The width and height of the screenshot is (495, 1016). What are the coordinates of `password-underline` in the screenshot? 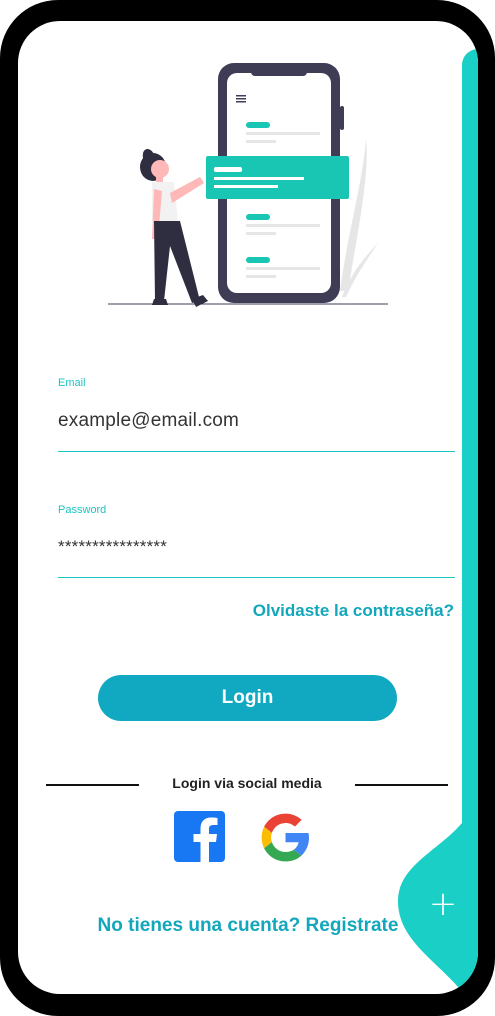 It's located at (256, 577).